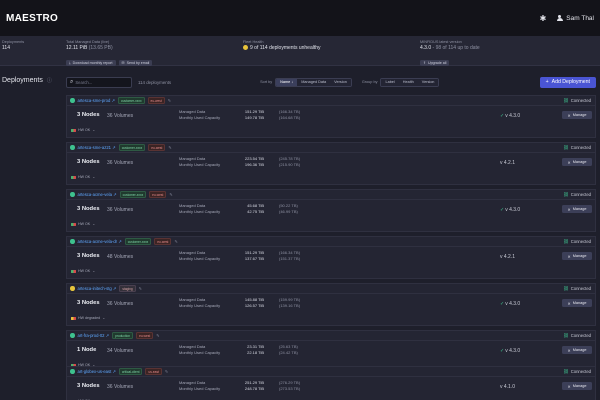 The image size is (600, 400). What do you see at coordinates (123, 335) in the screenshot?
I see `deployment-tag: production` at bounding box center [123, 335].